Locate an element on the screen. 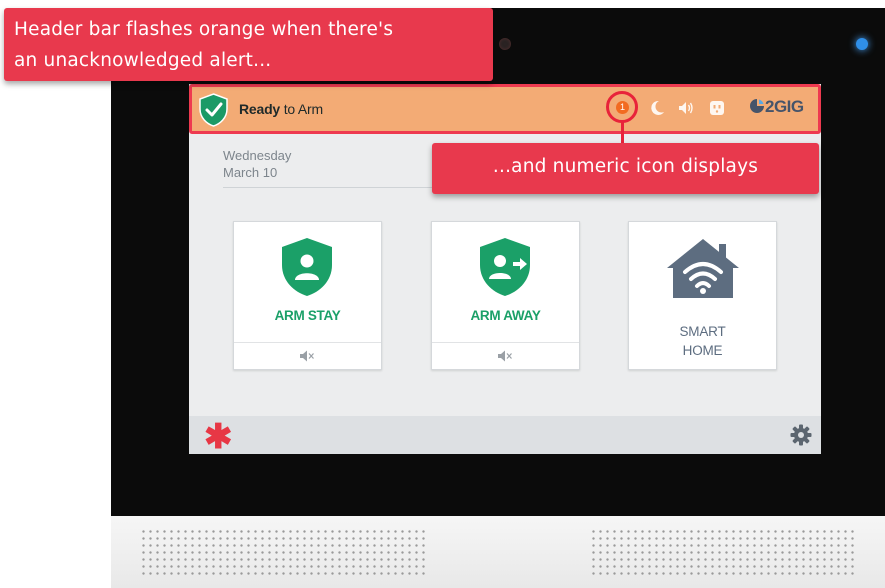 This screenshot has height=588, width=885. moon-icon is located at coordinates (657, 108).